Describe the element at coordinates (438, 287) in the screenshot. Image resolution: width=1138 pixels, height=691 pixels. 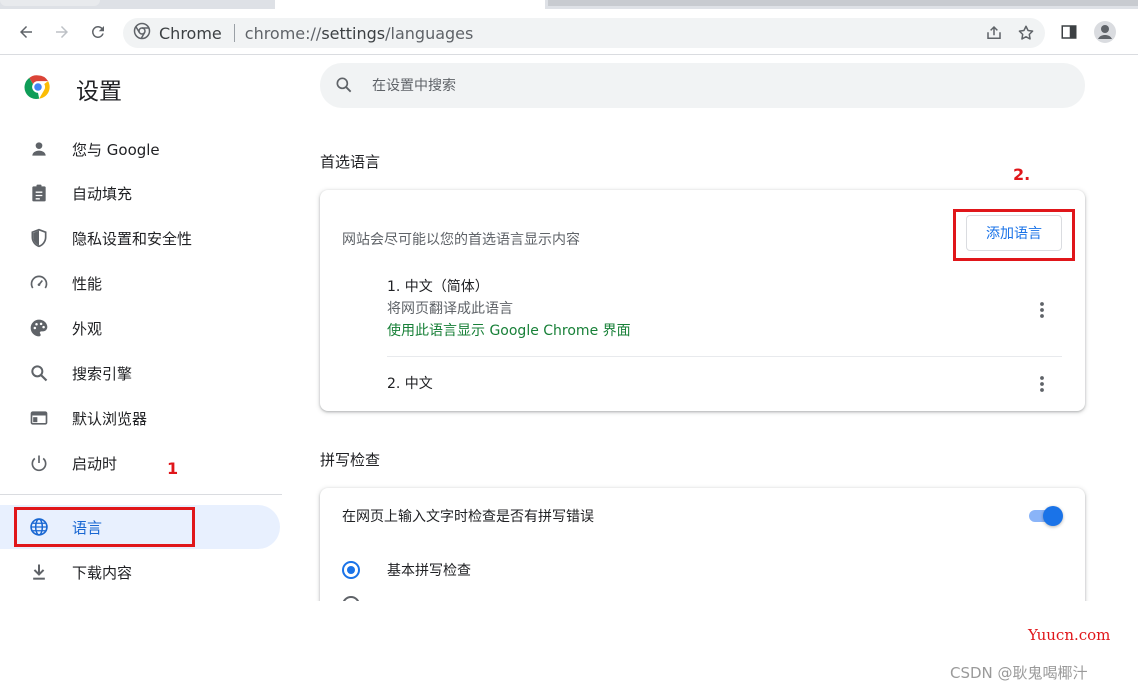
I see `language-name: 1. 中文（简体）` at that location.